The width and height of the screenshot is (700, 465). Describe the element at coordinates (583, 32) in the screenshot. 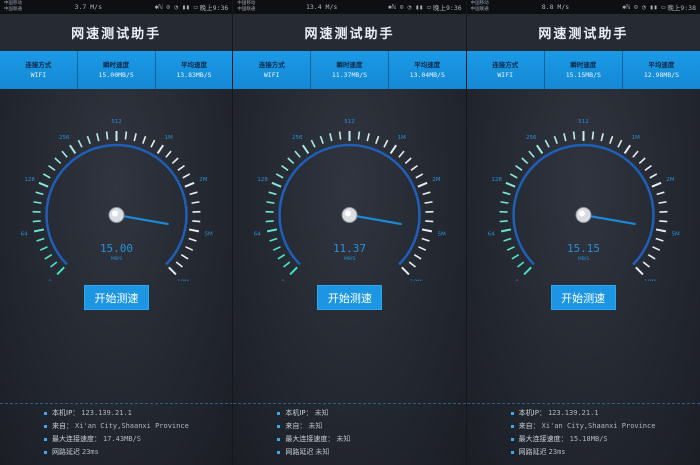

I see `app-title: 网速测试助手` at that location.